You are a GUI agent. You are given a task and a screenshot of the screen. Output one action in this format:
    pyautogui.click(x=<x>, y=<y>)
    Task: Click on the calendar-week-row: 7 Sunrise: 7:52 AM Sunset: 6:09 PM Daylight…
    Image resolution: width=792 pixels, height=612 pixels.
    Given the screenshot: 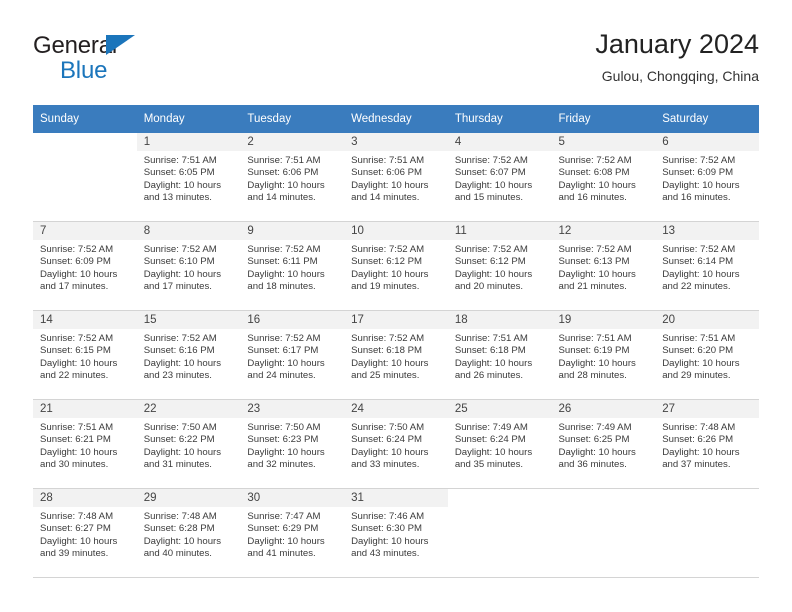 What is the action you would take?
    pyautogui.click(x=396, y=266)
    